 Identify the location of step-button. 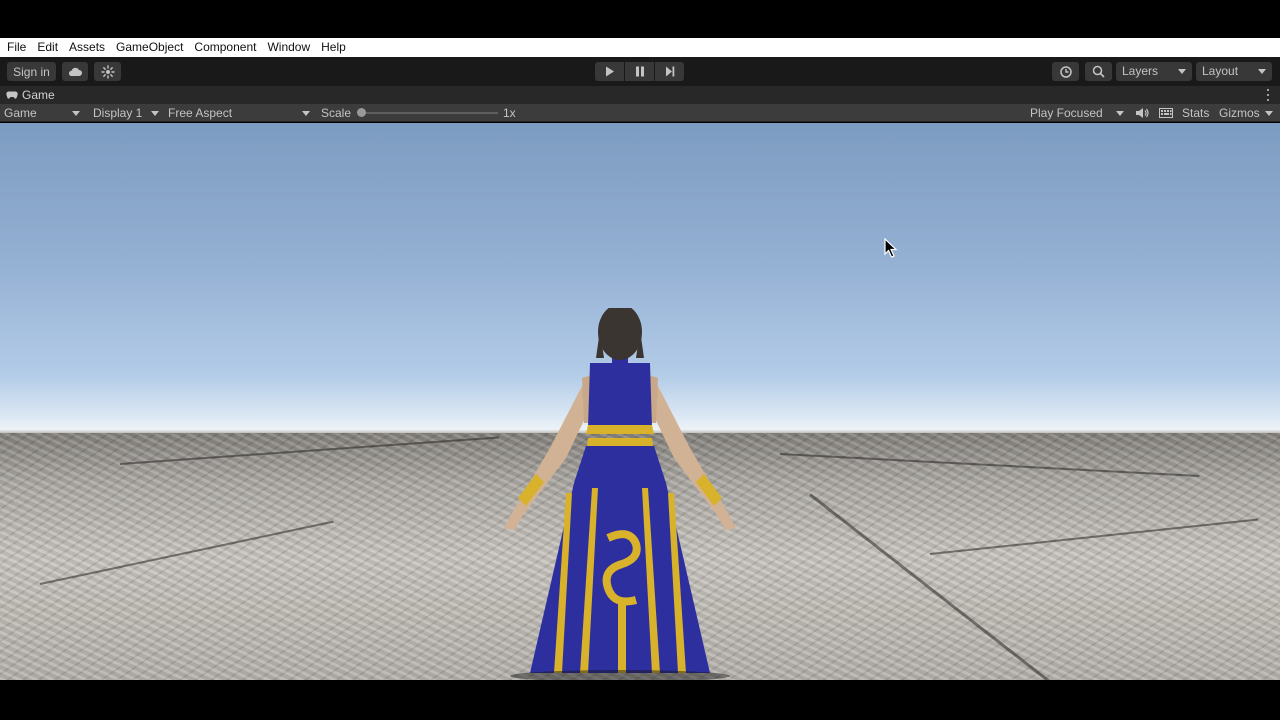
(669, 71).